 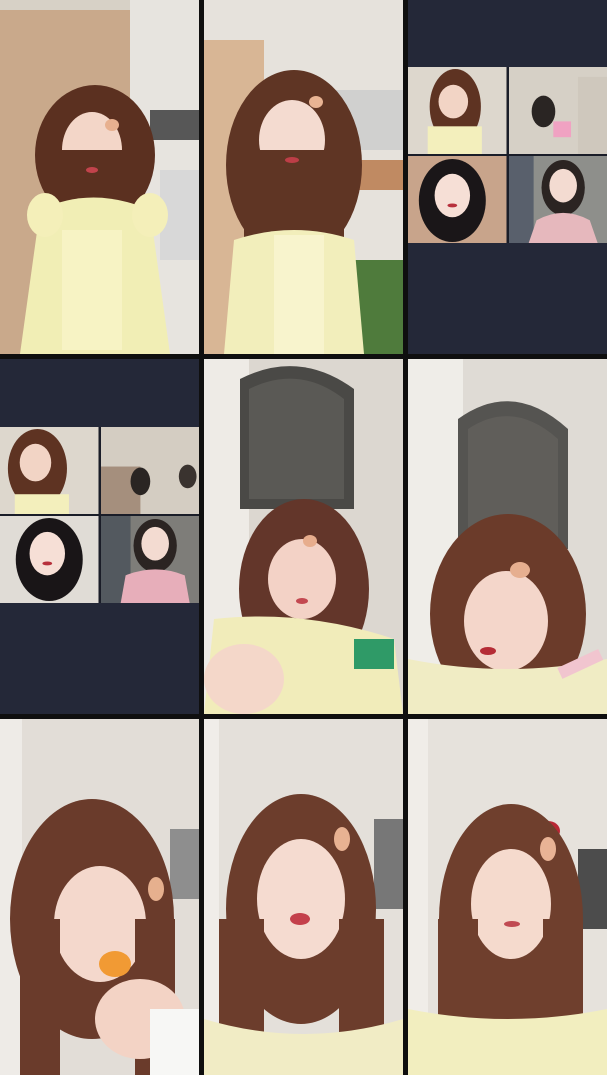 I want to click on closeup-pout-image, so click(x=303, y=897).